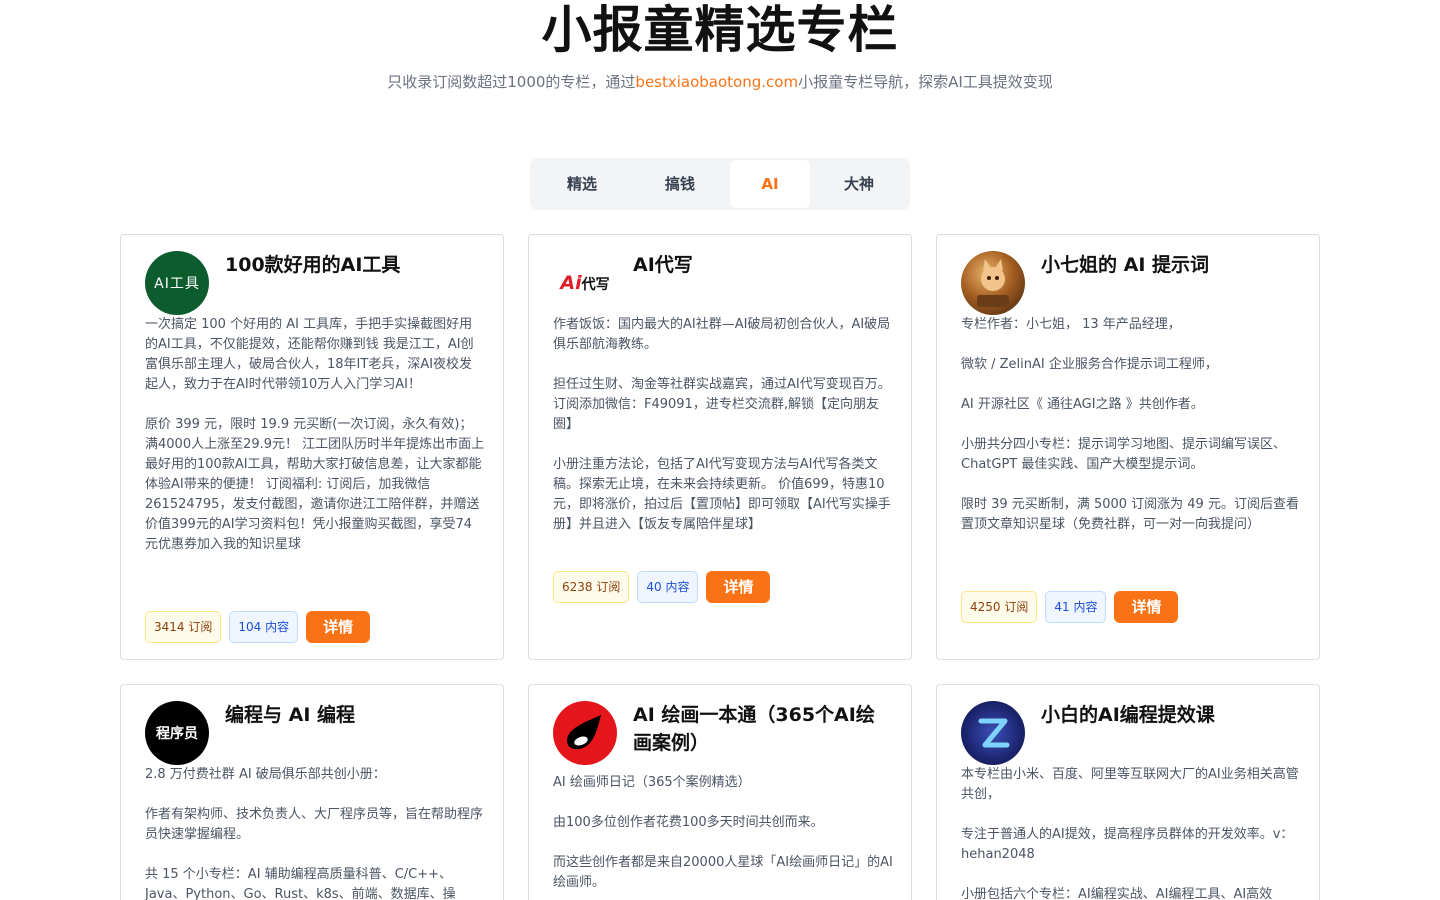 Image resolution: width=1440 pixels, height=900 pixels. Describe the element at coordinates (716, 82) in the screenshot. I see `site-link: bestxiaobaotong.com` at that location.